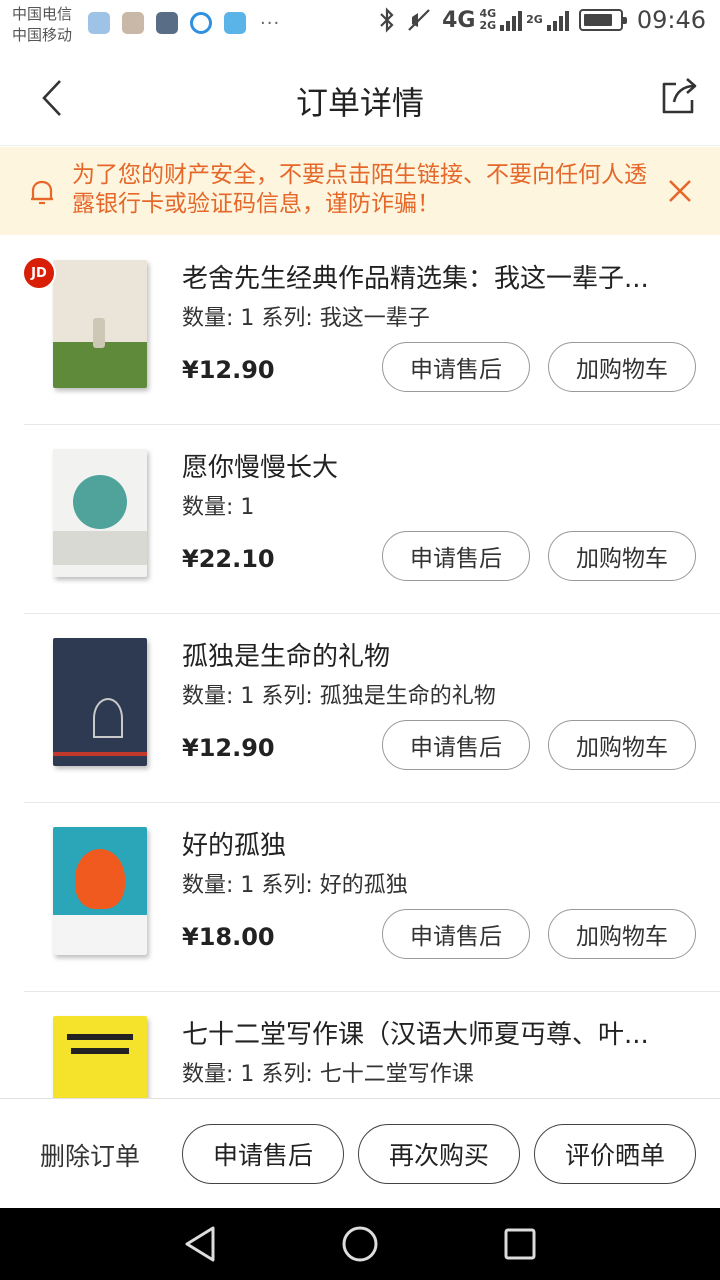  What do you see at coordinates (295, 885) in the screenshot?
I see `item-meta: 数量: 1 系列: 好的孤独` at bounding box center [295, 885].